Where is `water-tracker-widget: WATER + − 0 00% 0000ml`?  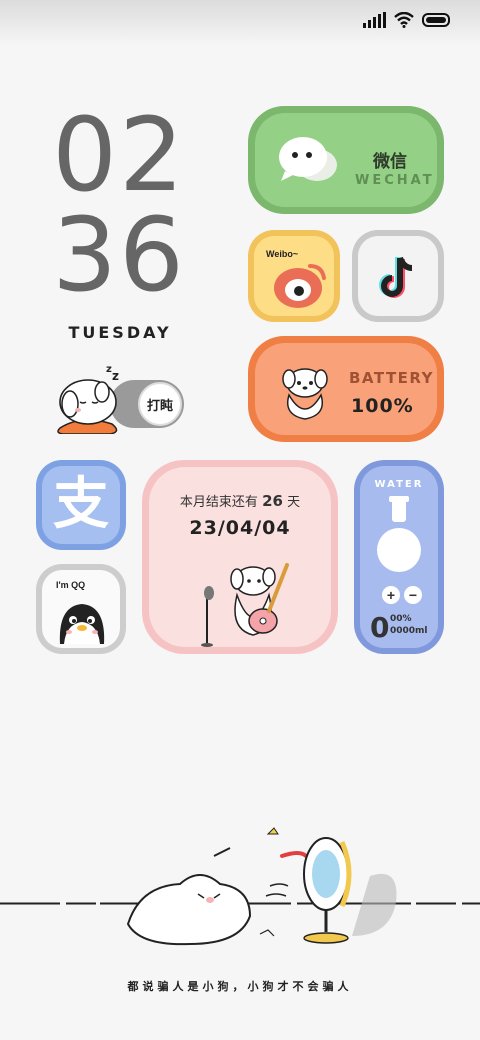
water-tracker-widget: WATER + − 0 00% 0000ml is located at coordinates (399, 557).